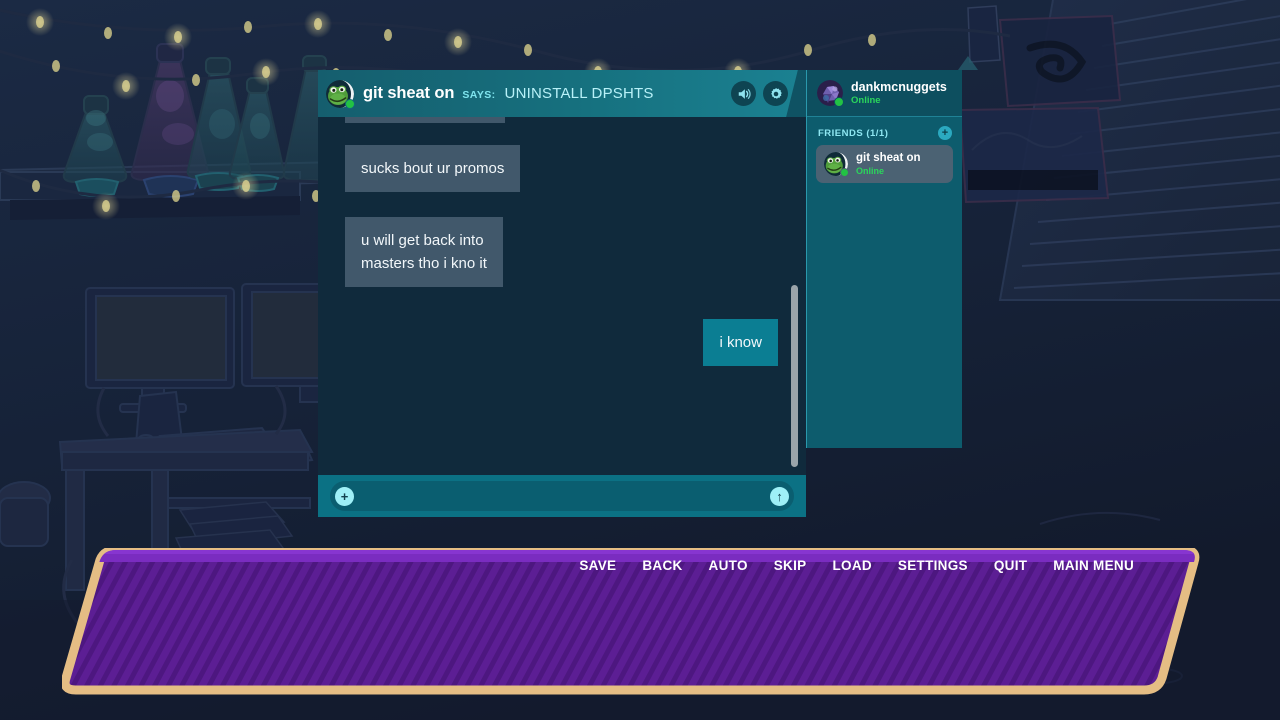  I want to click on current-user-info: dankmcnuggets Online, so click(899, 93).